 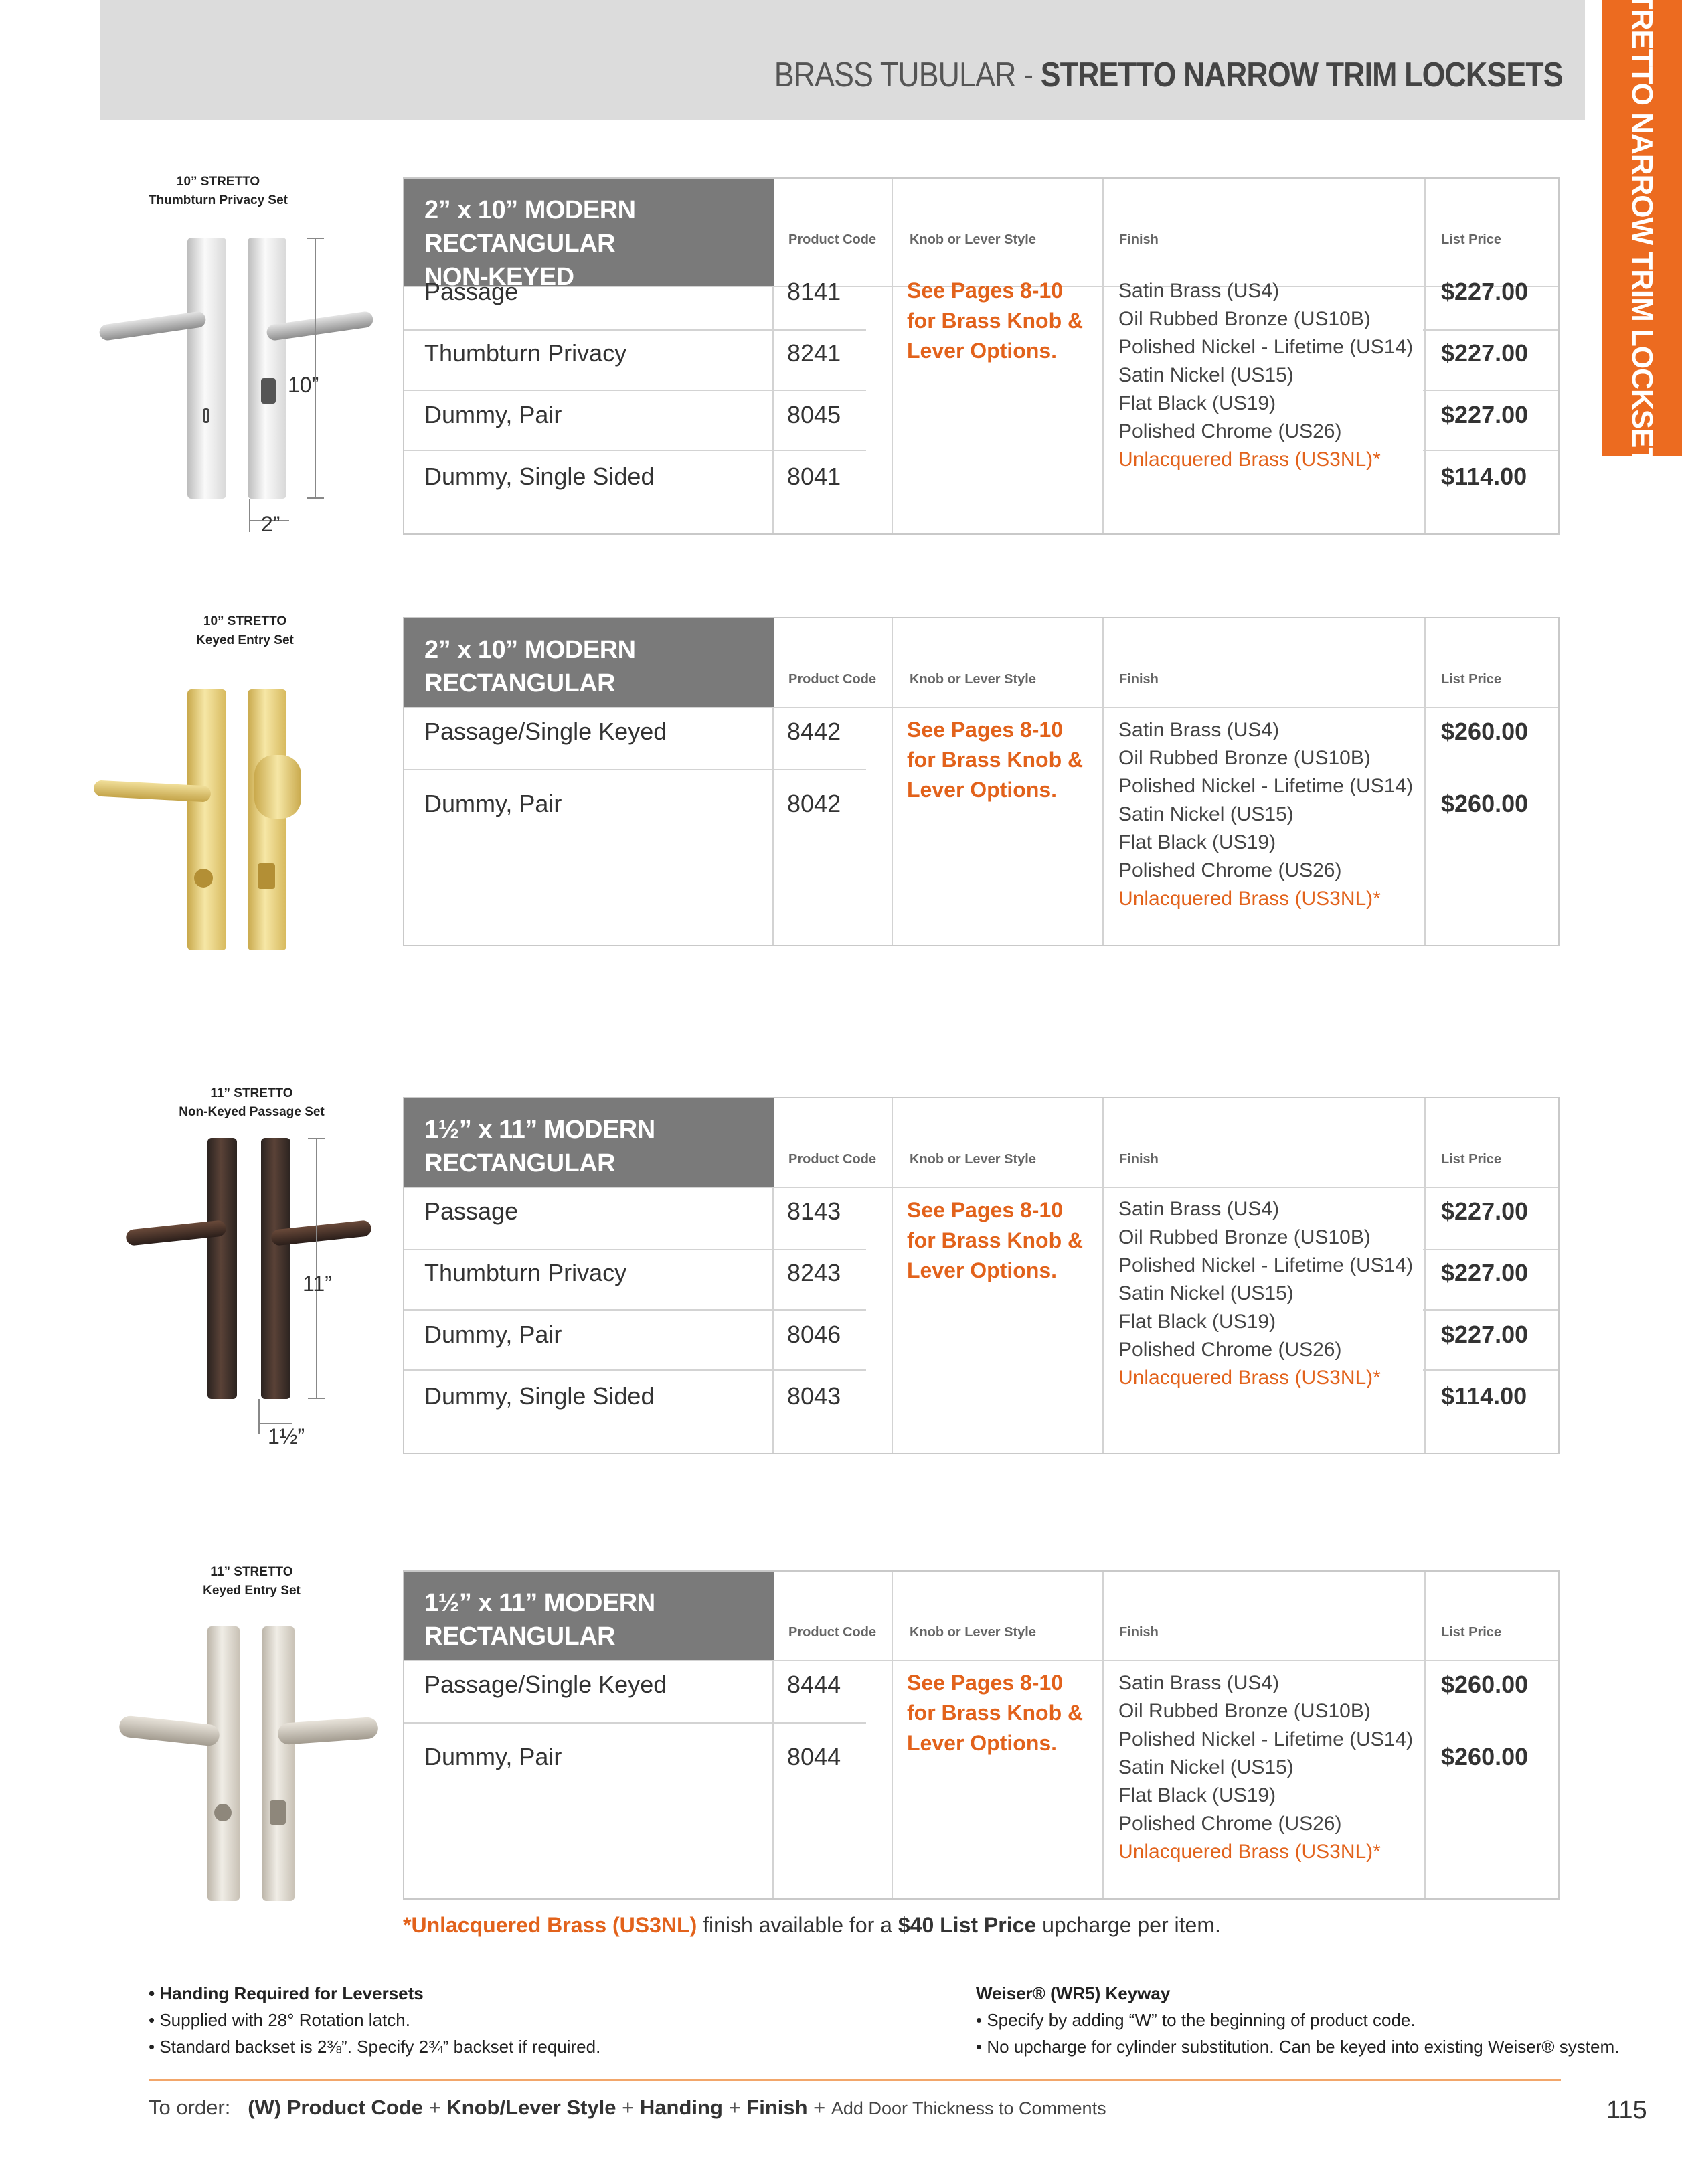 What do you see at coordinates (234, 823) in the screenshot?
I see `product-image-brass` at bounding box center [234, 823].